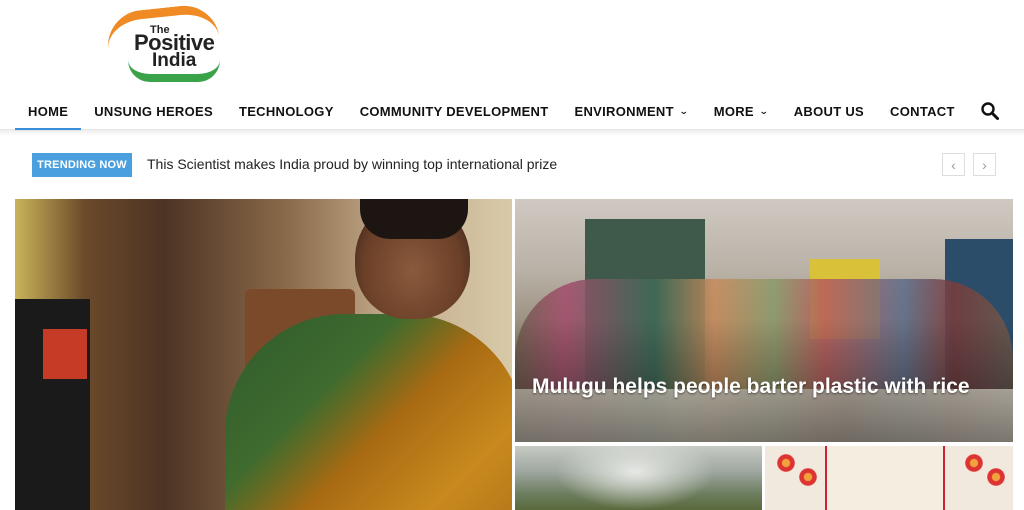  What do you see at coordinates (82, 165) in the screenshot?
I see `trending-badge: TRENDING NOW` at bounding box center [82, 165].